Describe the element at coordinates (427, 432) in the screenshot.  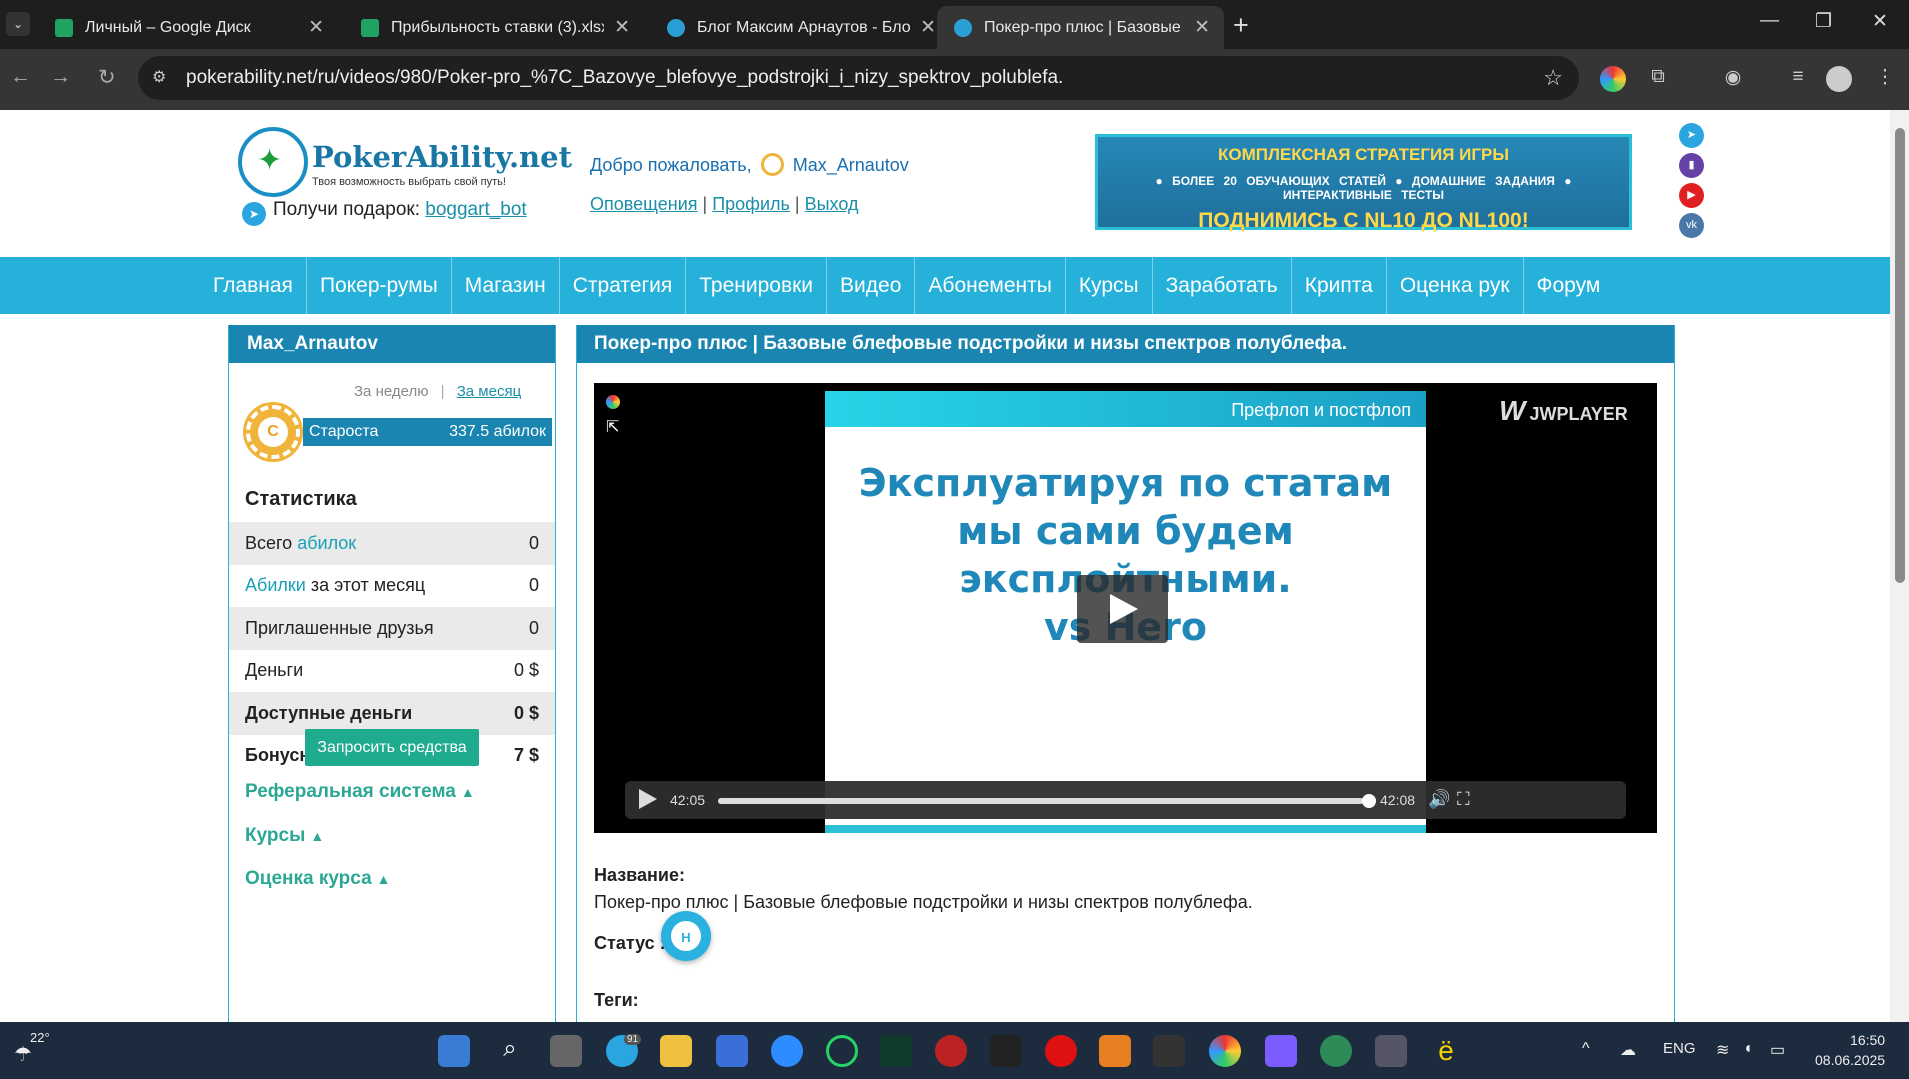
I see `rank-bar: Староста 337.5 абилок` at that location.